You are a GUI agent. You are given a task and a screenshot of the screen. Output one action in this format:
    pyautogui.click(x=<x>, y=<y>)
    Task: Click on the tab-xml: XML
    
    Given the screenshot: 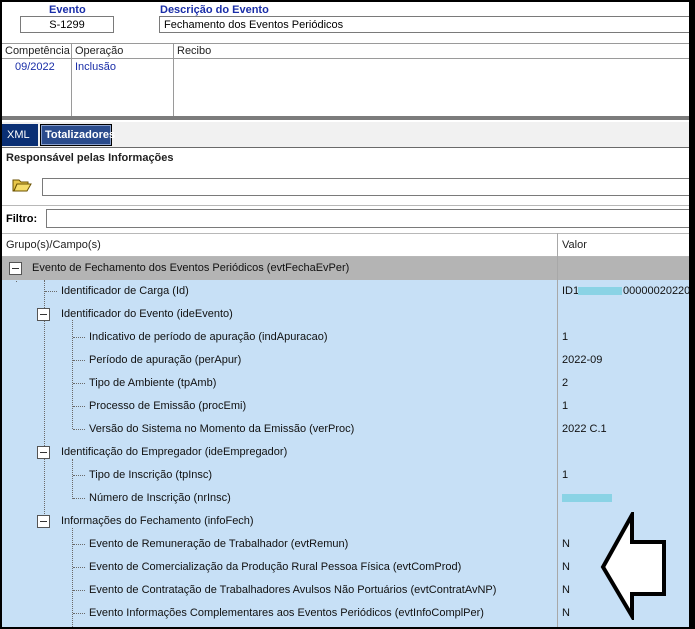 What is the action you would take?
    pyautogui.click(x=20, y=135)
    